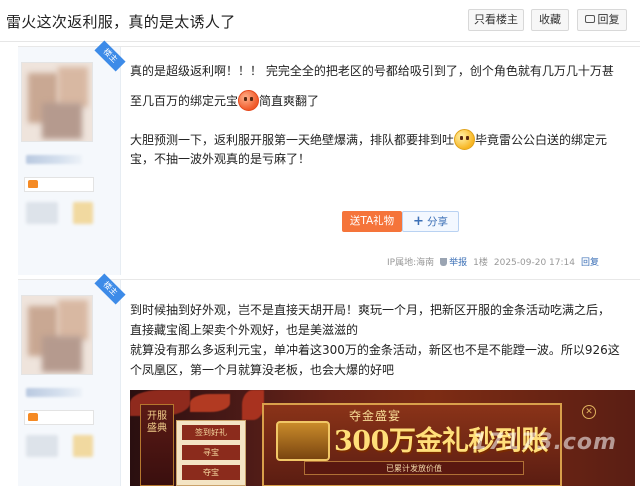 The width and height of the screenshot is (640, 486). I want to click on floor-number: 1楼, so click(480, 263).